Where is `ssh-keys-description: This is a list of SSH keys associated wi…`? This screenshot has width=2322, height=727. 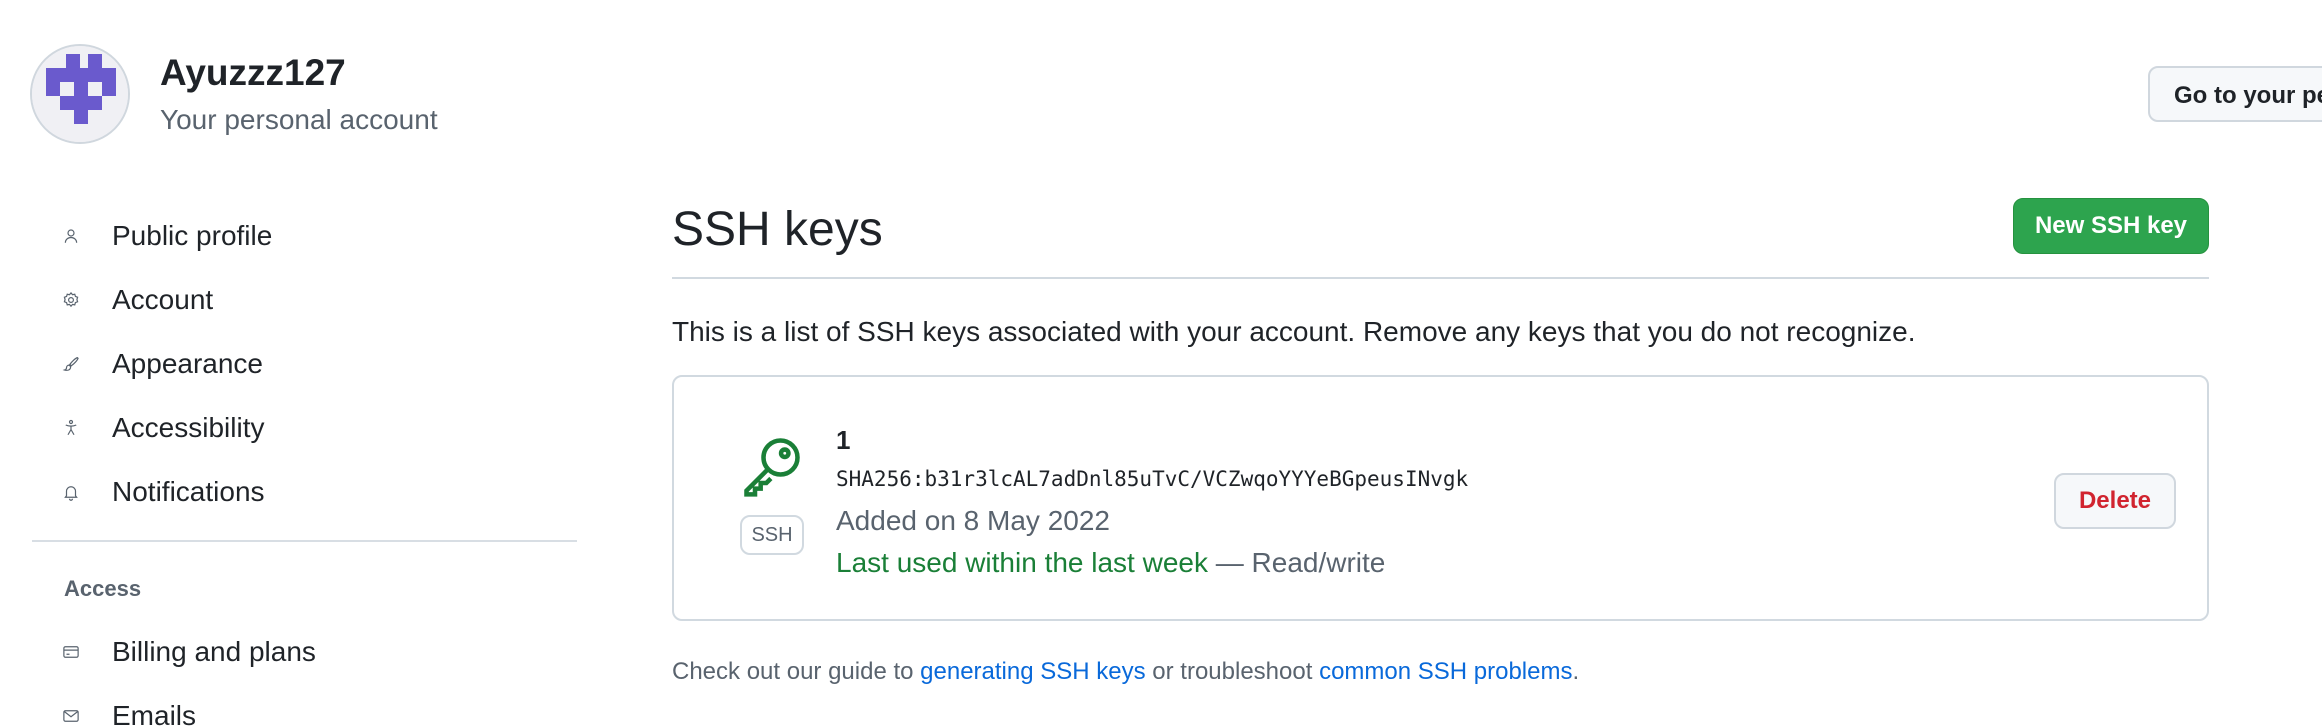
ssh-keys-description: This is a list of SSH keys associated wi… is located at coordinates (1294, 331).